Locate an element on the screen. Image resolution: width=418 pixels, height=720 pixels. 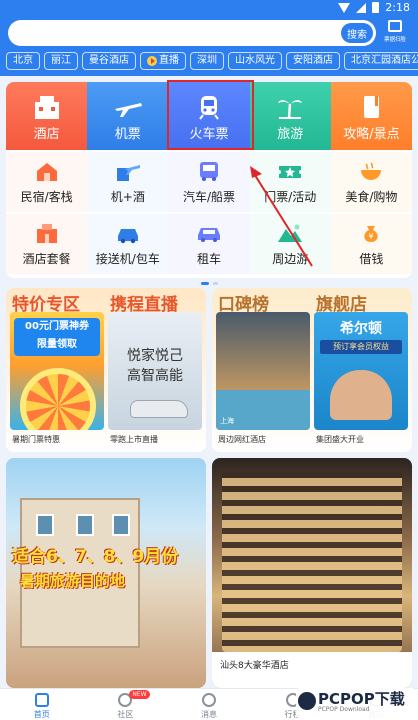
deal-tile: 00元门票神券 限量领取 is located at coordinates (57, 371).